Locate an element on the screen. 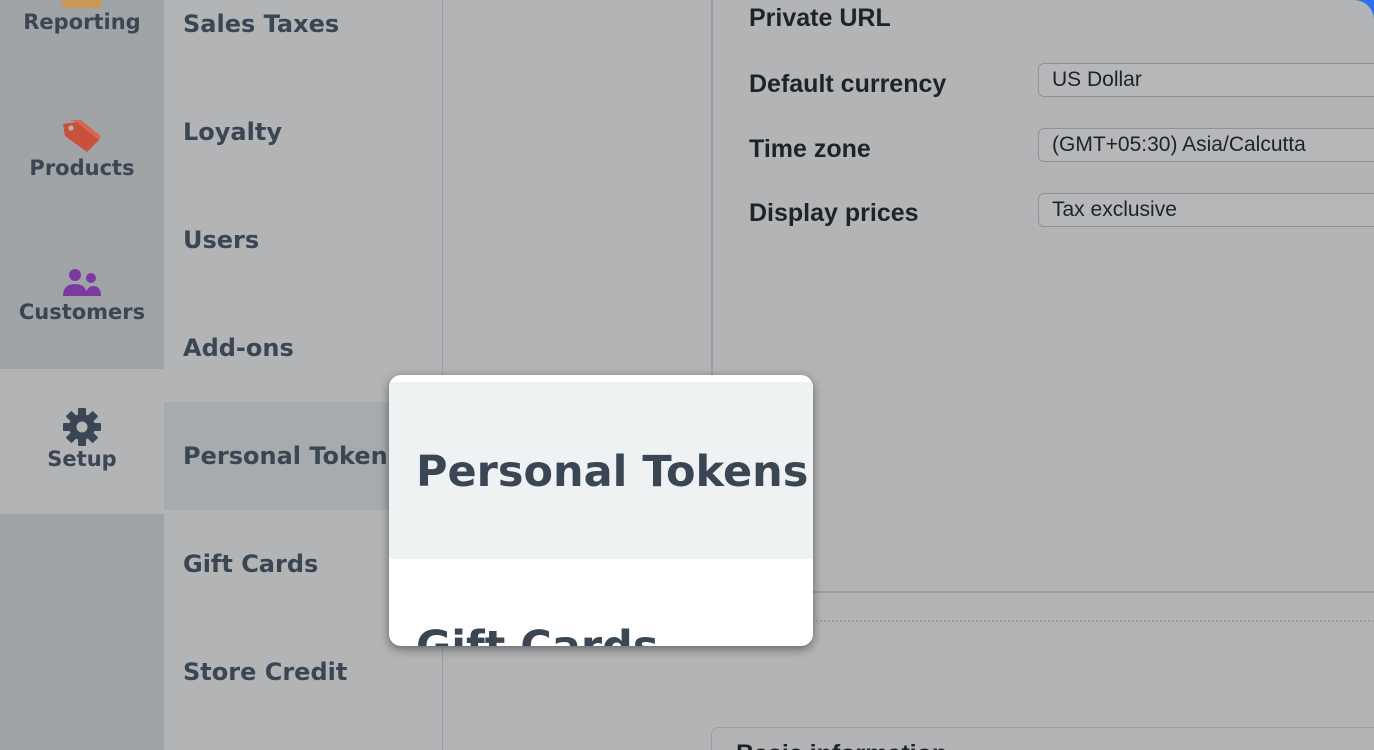  nav-setup: Setup is located at coordinates (82, 441).